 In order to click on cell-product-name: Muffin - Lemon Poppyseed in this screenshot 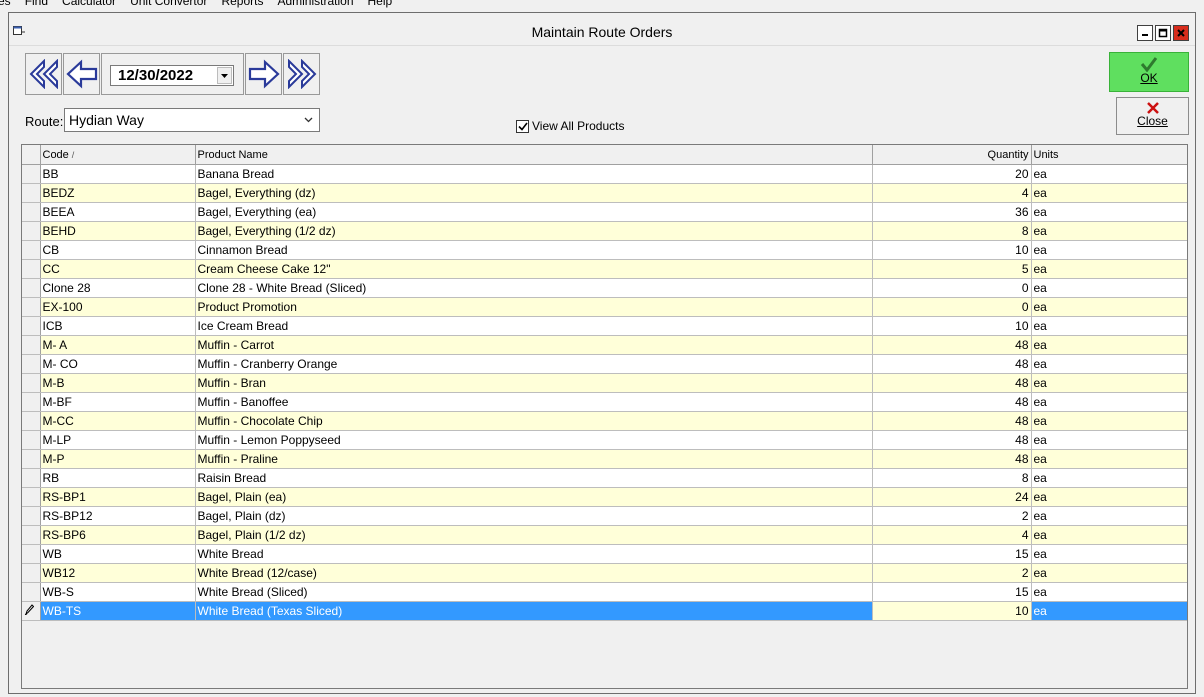, I will do `click(534, 440)`.